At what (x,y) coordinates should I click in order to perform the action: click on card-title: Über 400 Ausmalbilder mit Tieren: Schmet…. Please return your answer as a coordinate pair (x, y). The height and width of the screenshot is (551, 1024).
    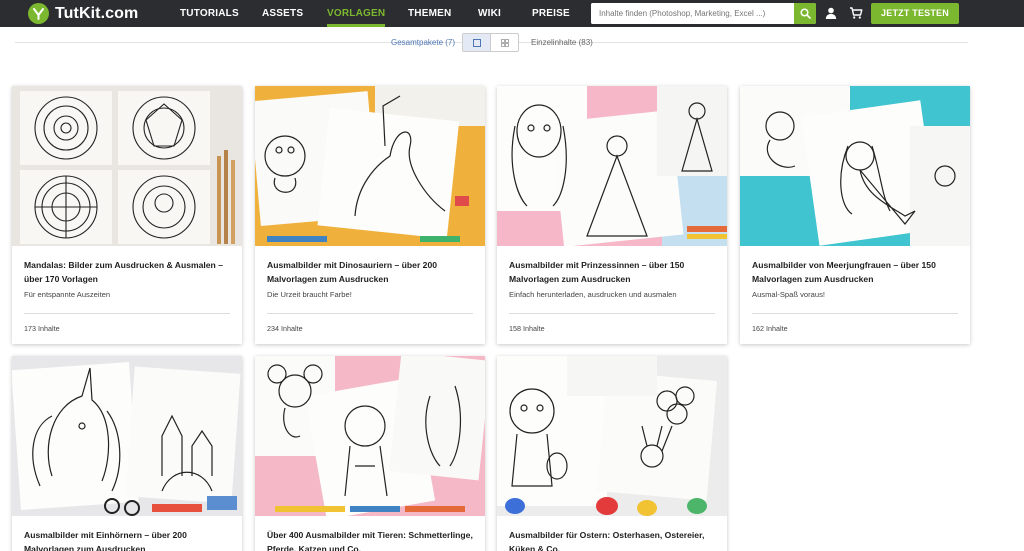
    Looking at the image, I should click on (372, 539).